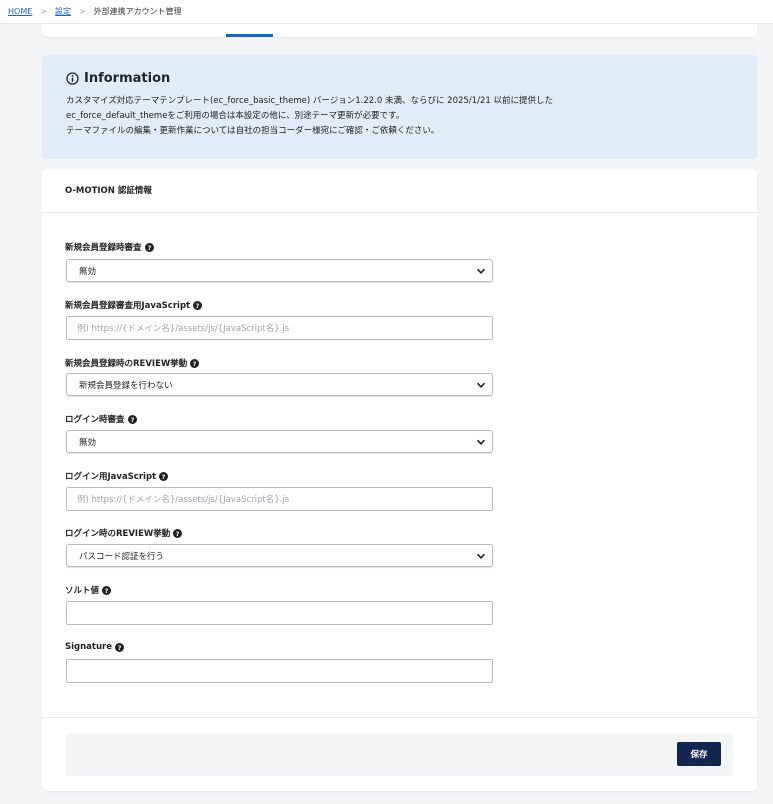  What do you see at coordinates (126, 364) in the screenshot?
I see `field-label-text: 新規会員登録時のREVIEW挙動` at bounding box center [126, 364].